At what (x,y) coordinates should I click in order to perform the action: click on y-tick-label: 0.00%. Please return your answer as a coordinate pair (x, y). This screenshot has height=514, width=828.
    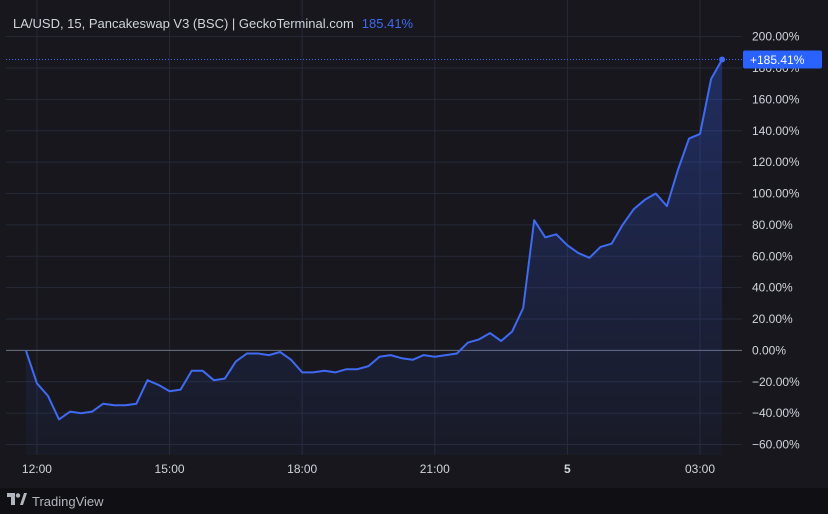
    Looking at the image, I should click on (769, 350).